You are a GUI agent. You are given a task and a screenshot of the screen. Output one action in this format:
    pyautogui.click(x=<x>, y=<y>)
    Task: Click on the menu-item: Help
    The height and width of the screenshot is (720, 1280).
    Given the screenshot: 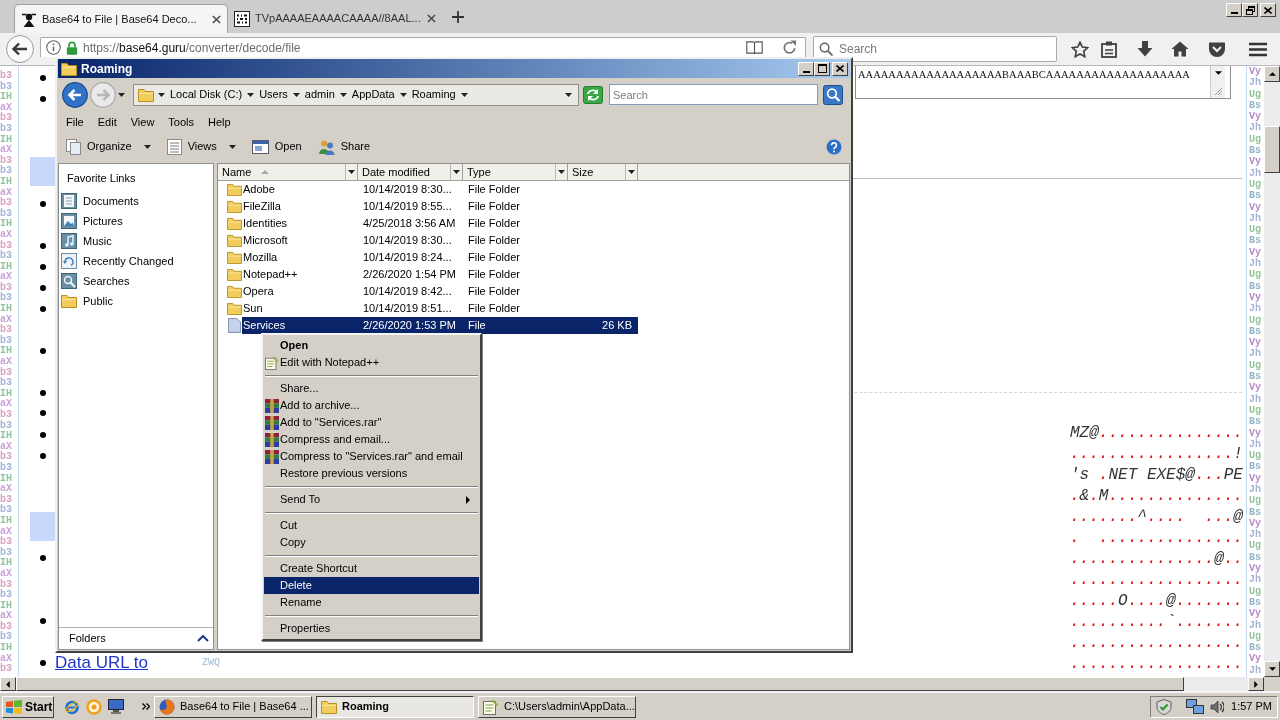 What is the action you would take?
    pyautogui.click(x=219, y=122)
    